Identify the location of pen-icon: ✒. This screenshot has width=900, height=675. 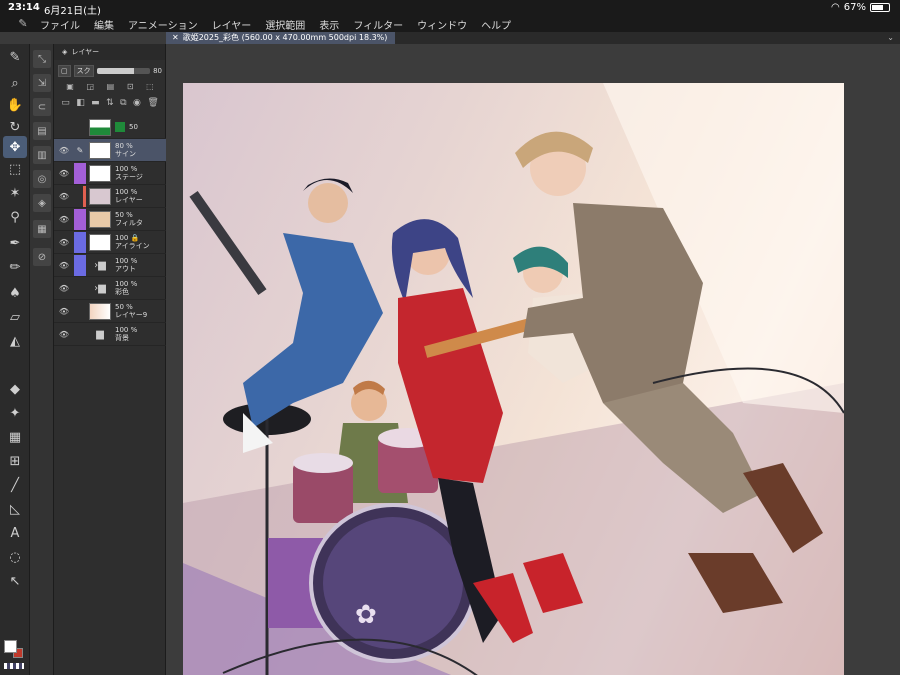
(15, 243).